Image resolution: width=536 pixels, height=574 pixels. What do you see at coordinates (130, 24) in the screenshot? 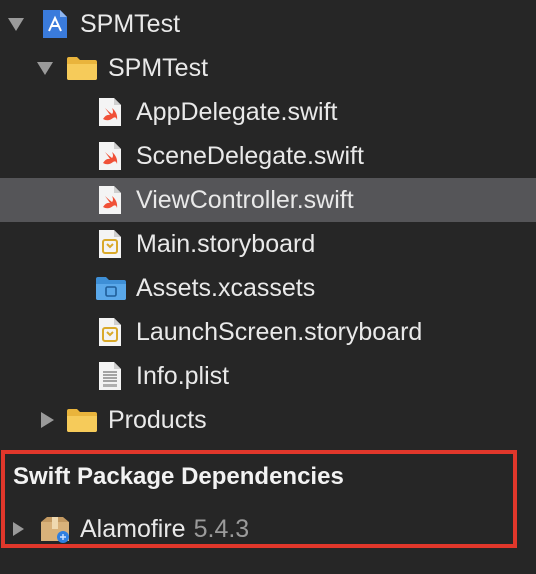
I see `project-label: SPMTest` at bounding box center [130, 24].